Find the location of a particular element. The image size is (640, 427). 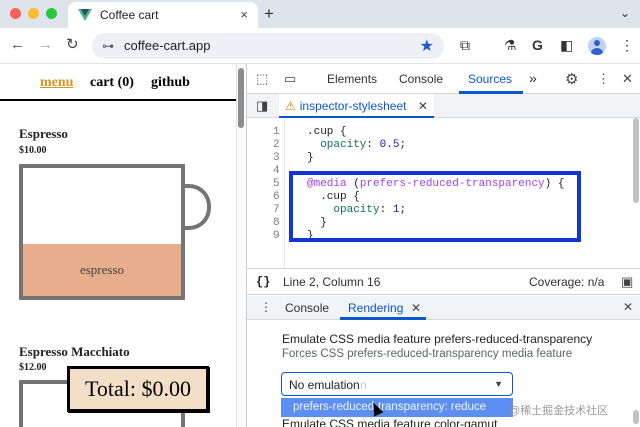

devtools-menu-icon: ⋮ is located at coordinates (603, 79).